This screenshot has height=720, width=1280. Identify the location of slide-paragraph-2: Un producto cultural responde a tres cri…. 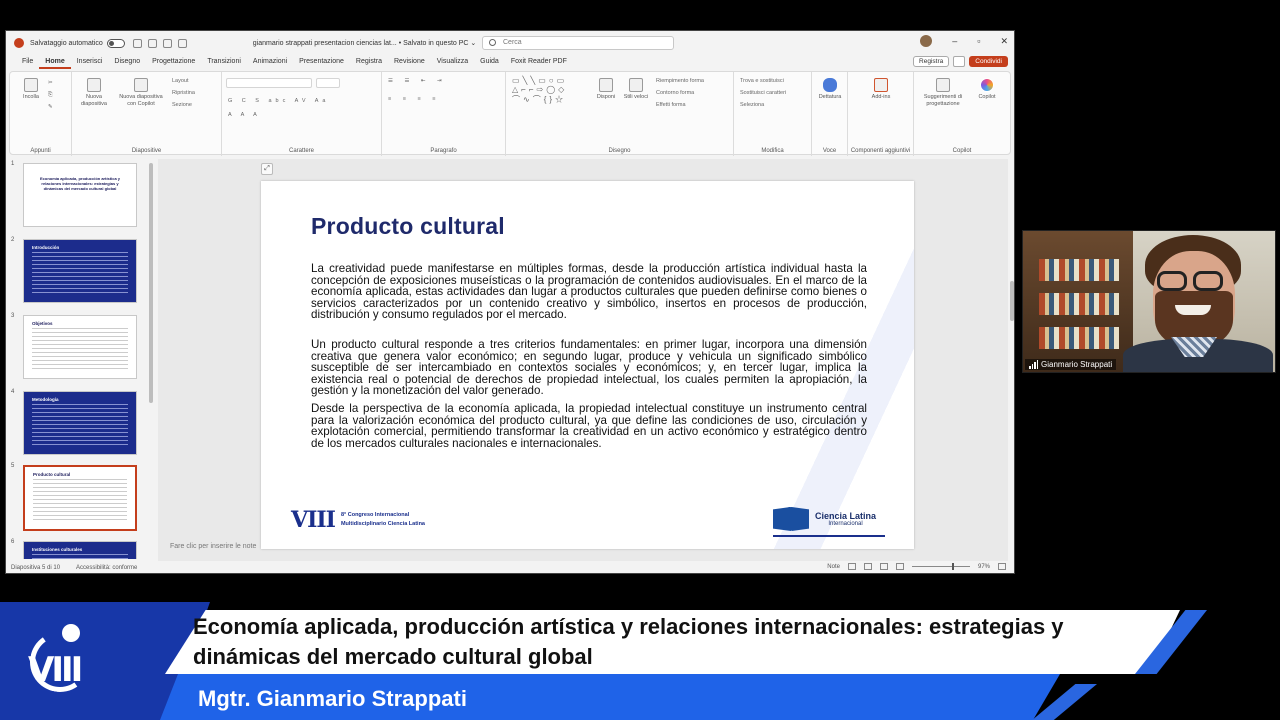
(589, 368).